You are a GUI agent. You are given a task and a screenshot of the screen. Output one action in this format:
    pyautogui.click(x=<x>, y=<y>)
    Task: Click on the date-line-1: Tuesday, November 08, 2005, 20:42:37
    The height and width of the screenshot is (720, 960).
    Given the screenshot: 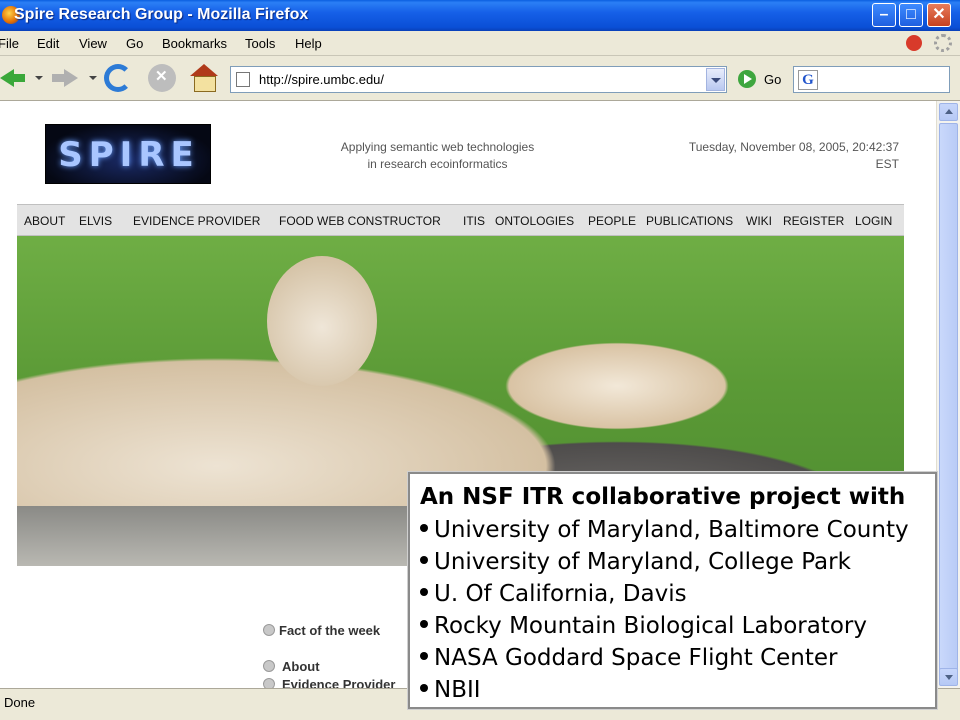 What is the action you would take?
    pyautogui.click(x=793, y=147)
    